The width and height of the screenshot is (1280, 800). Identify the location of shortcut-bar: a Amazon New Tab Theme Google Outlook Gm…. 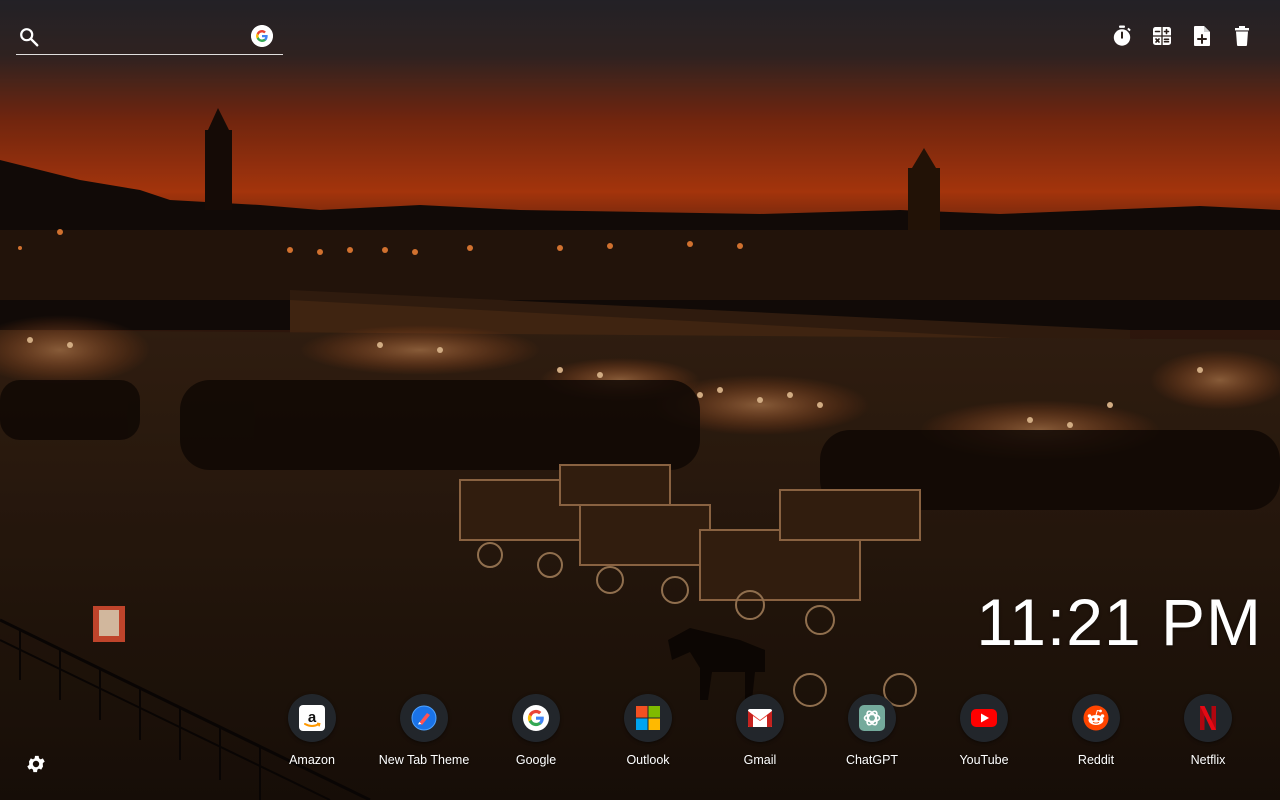
(768, 734).